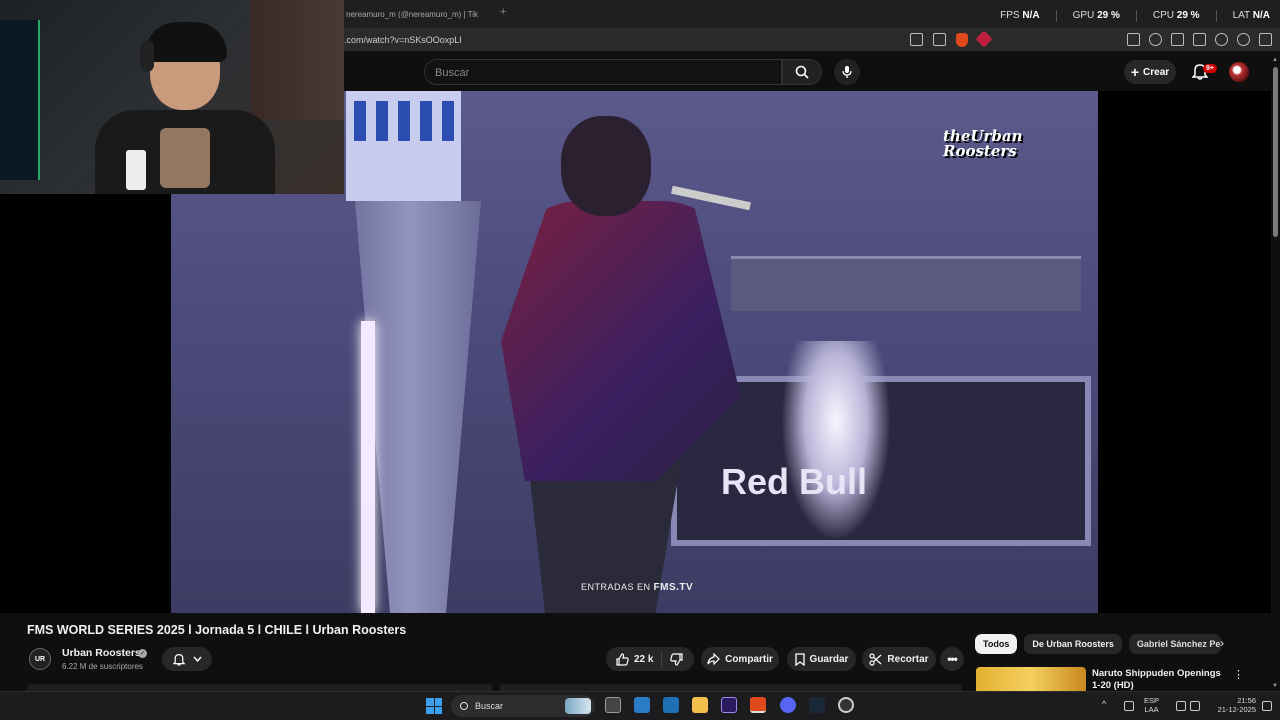 The image size is (1280, 720). I want to click on vscode-app-icon, so click(671, 705).